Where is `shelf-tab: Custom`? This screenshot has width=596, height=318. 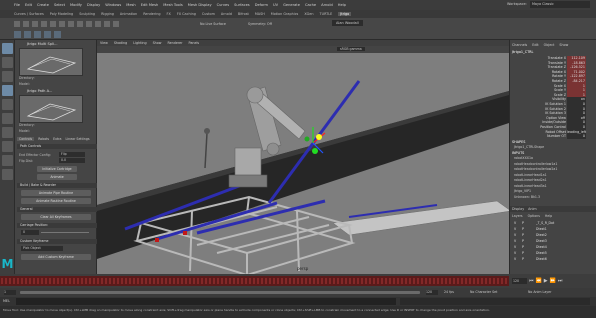 shelf-tab: Custom is located at coordinates (208, 14).